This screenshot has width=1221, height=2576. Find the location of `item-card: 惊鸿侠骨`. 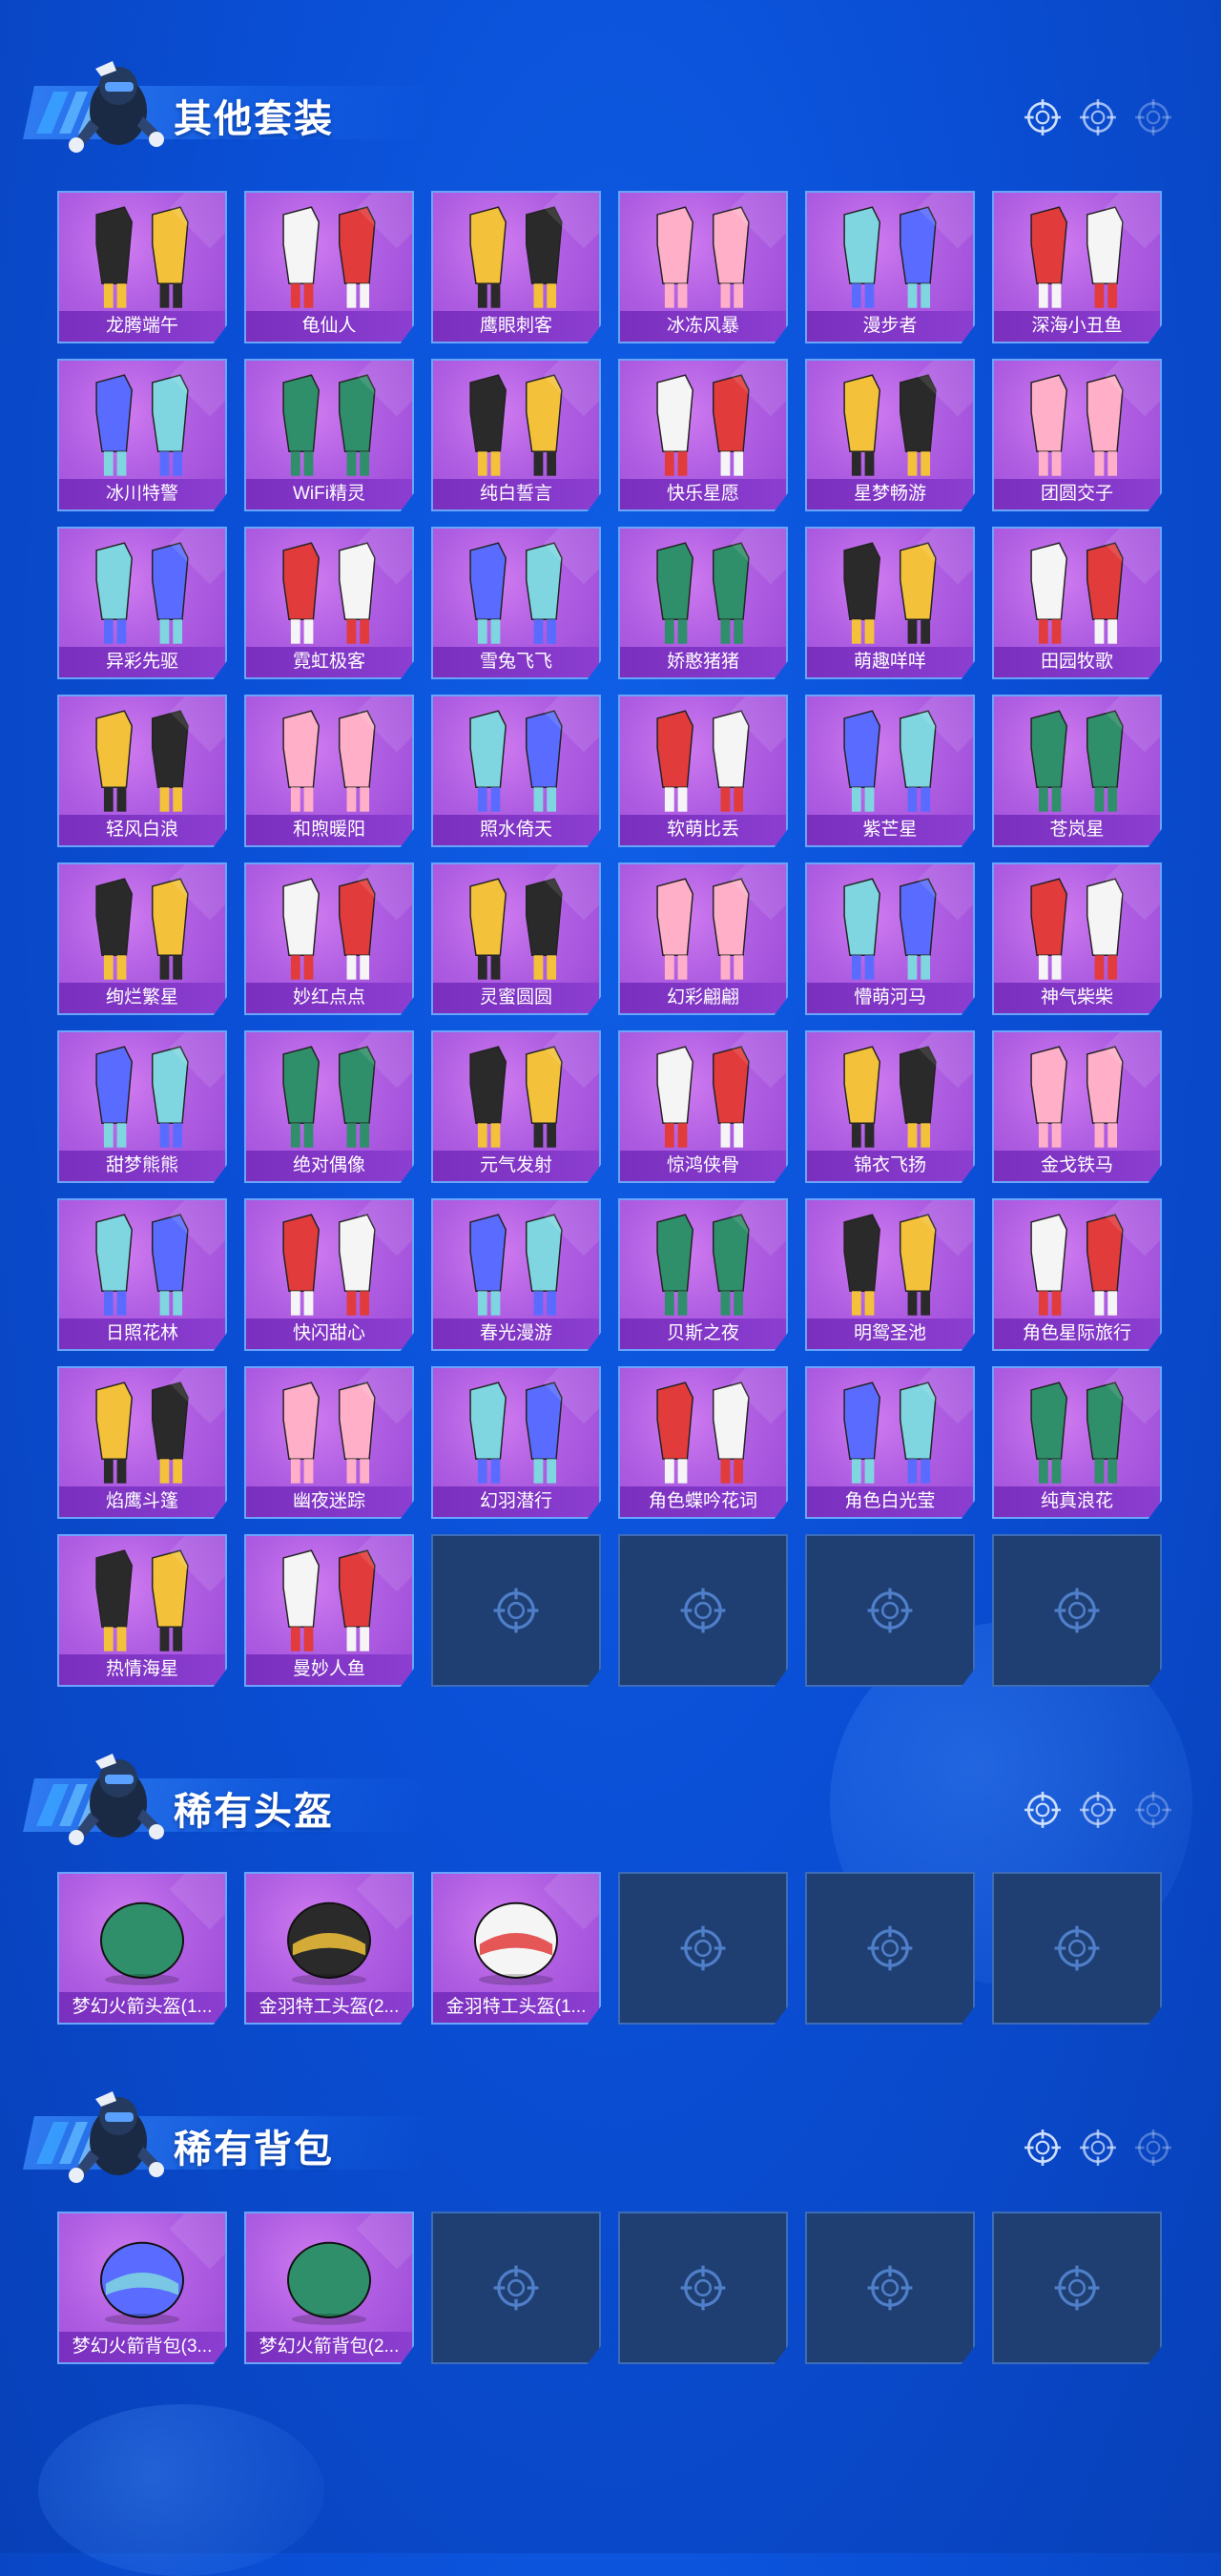

item-card: 惊鸿侠骨 is located at coordinates (703, 1106).